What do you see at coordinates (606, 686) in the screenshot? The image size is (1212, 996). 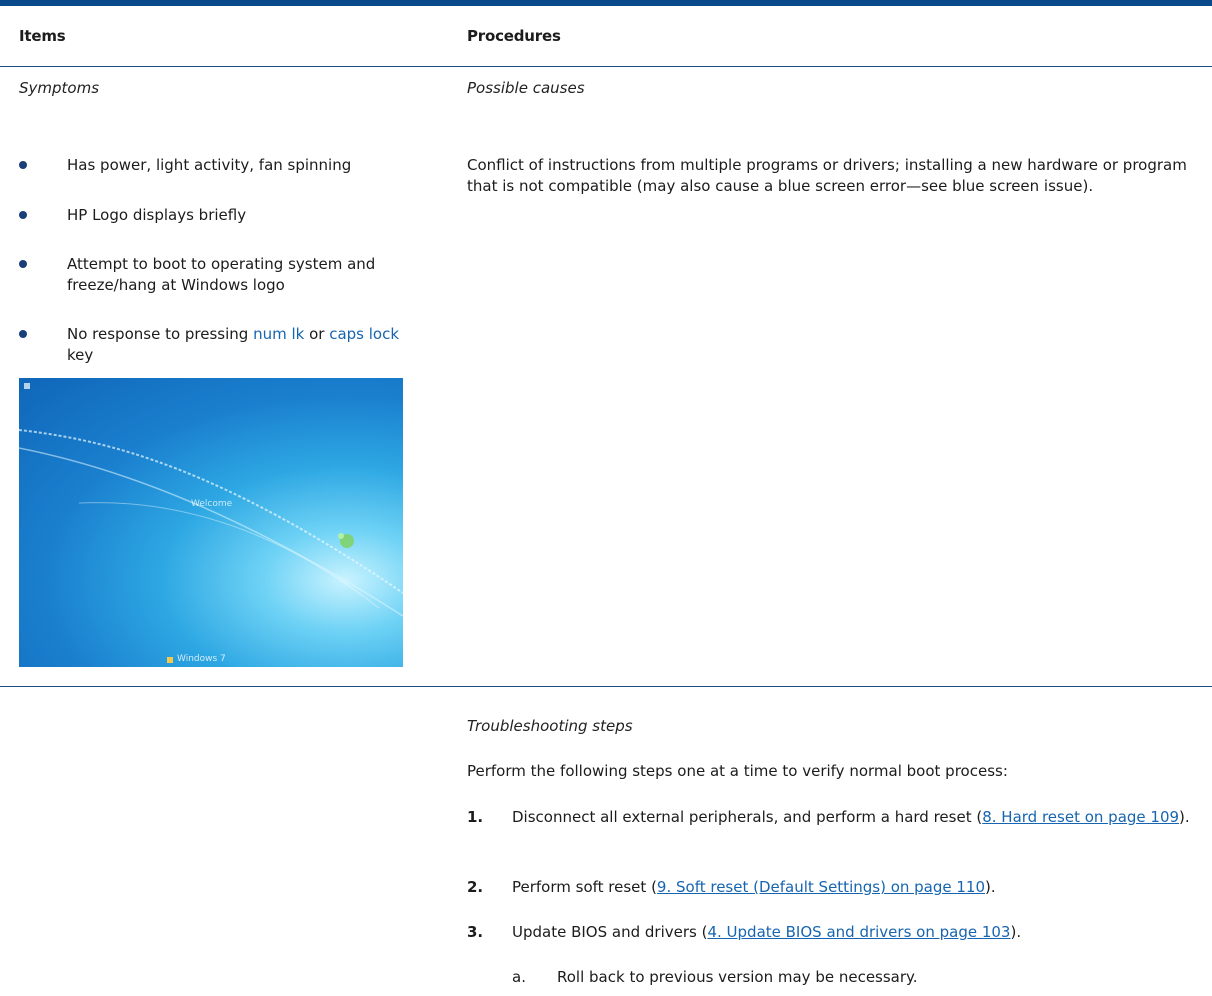 I see `row-divider` at bounding box center [606, 686].